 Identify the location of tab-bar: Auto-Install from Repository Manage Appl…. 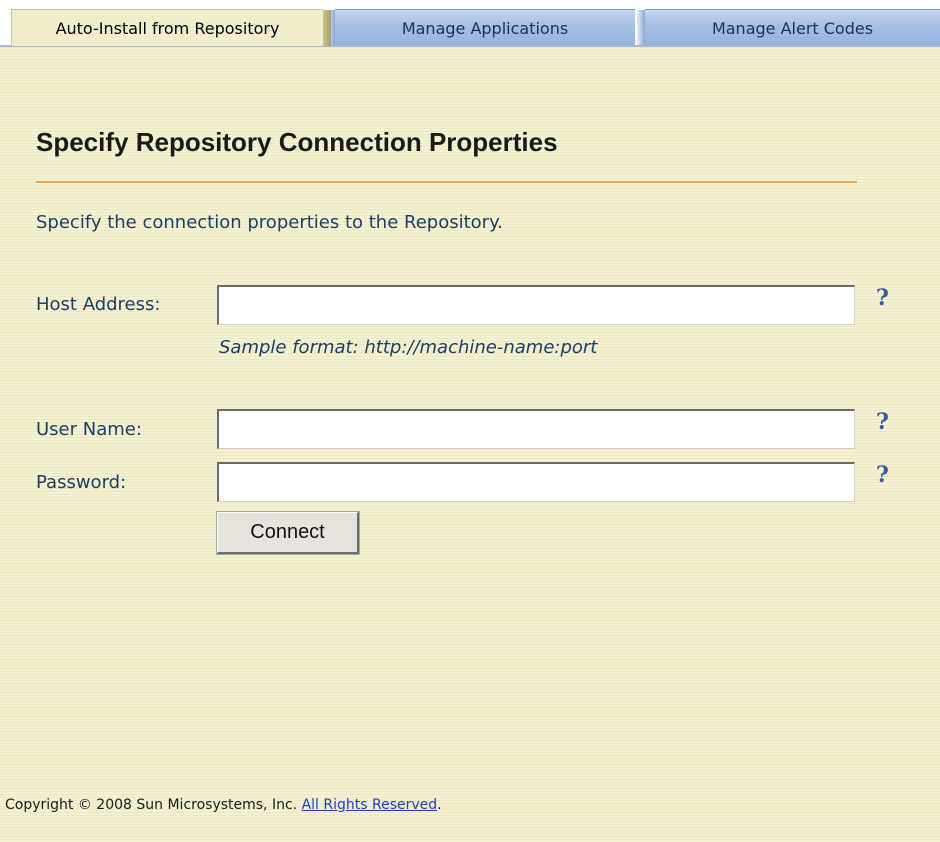
(470, 23).